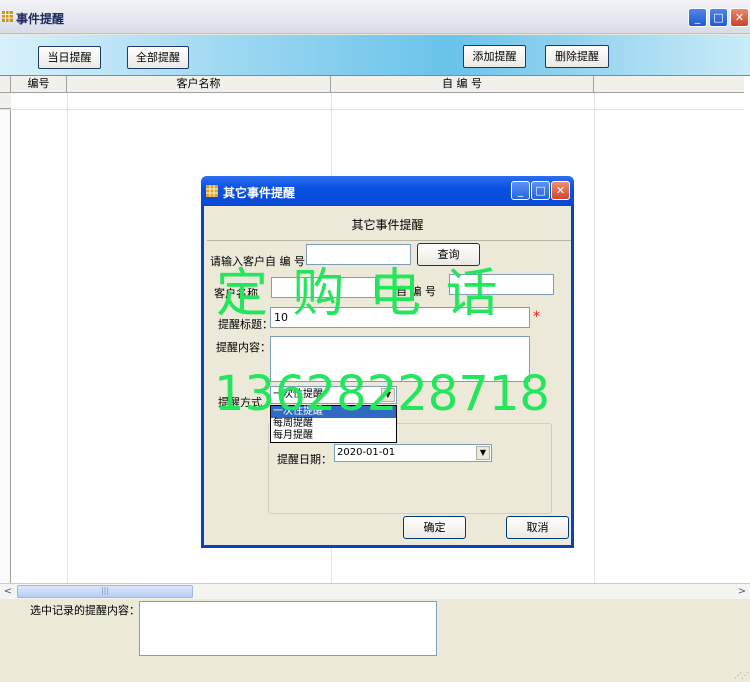 Image resolution: width=750 pixels, height=682 pixels. Describe the element at coordinates (5, 101) in the screenshot. I see `current-row-indicator` at that location.